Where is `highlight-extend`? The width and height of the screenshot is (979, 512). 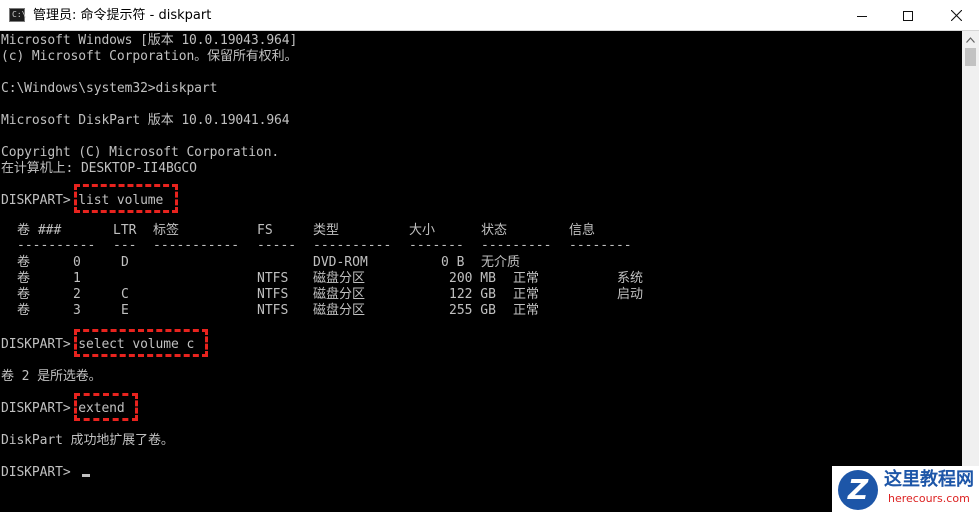
highlight-extend is located at coordinates (106, 407).